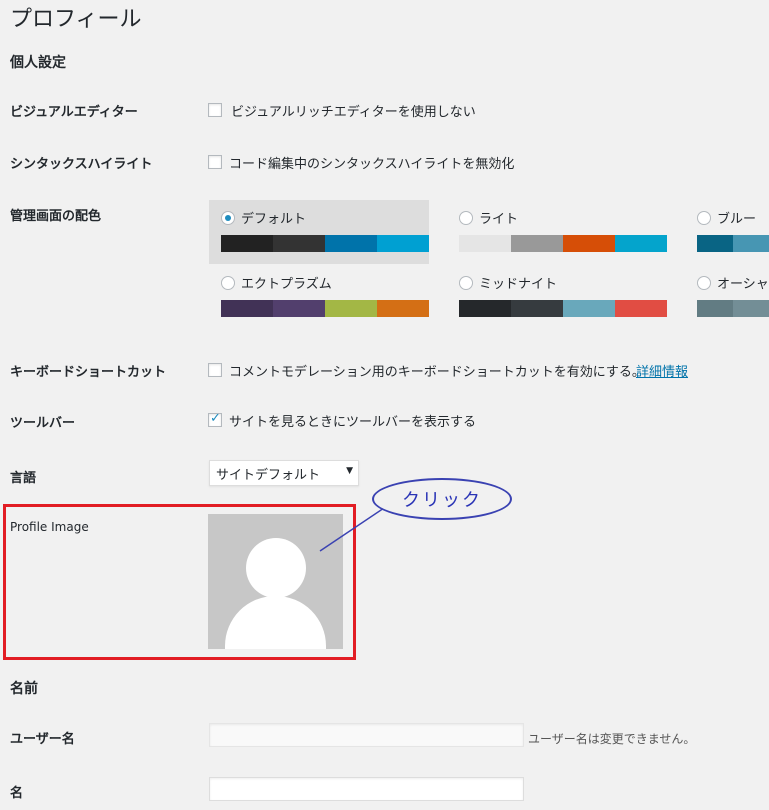 This screenshot has width=769, height=810. Describe the element at coordinates (743, 284) in the screenshot. I see `color-scheme-name: オーシャ` at that location.